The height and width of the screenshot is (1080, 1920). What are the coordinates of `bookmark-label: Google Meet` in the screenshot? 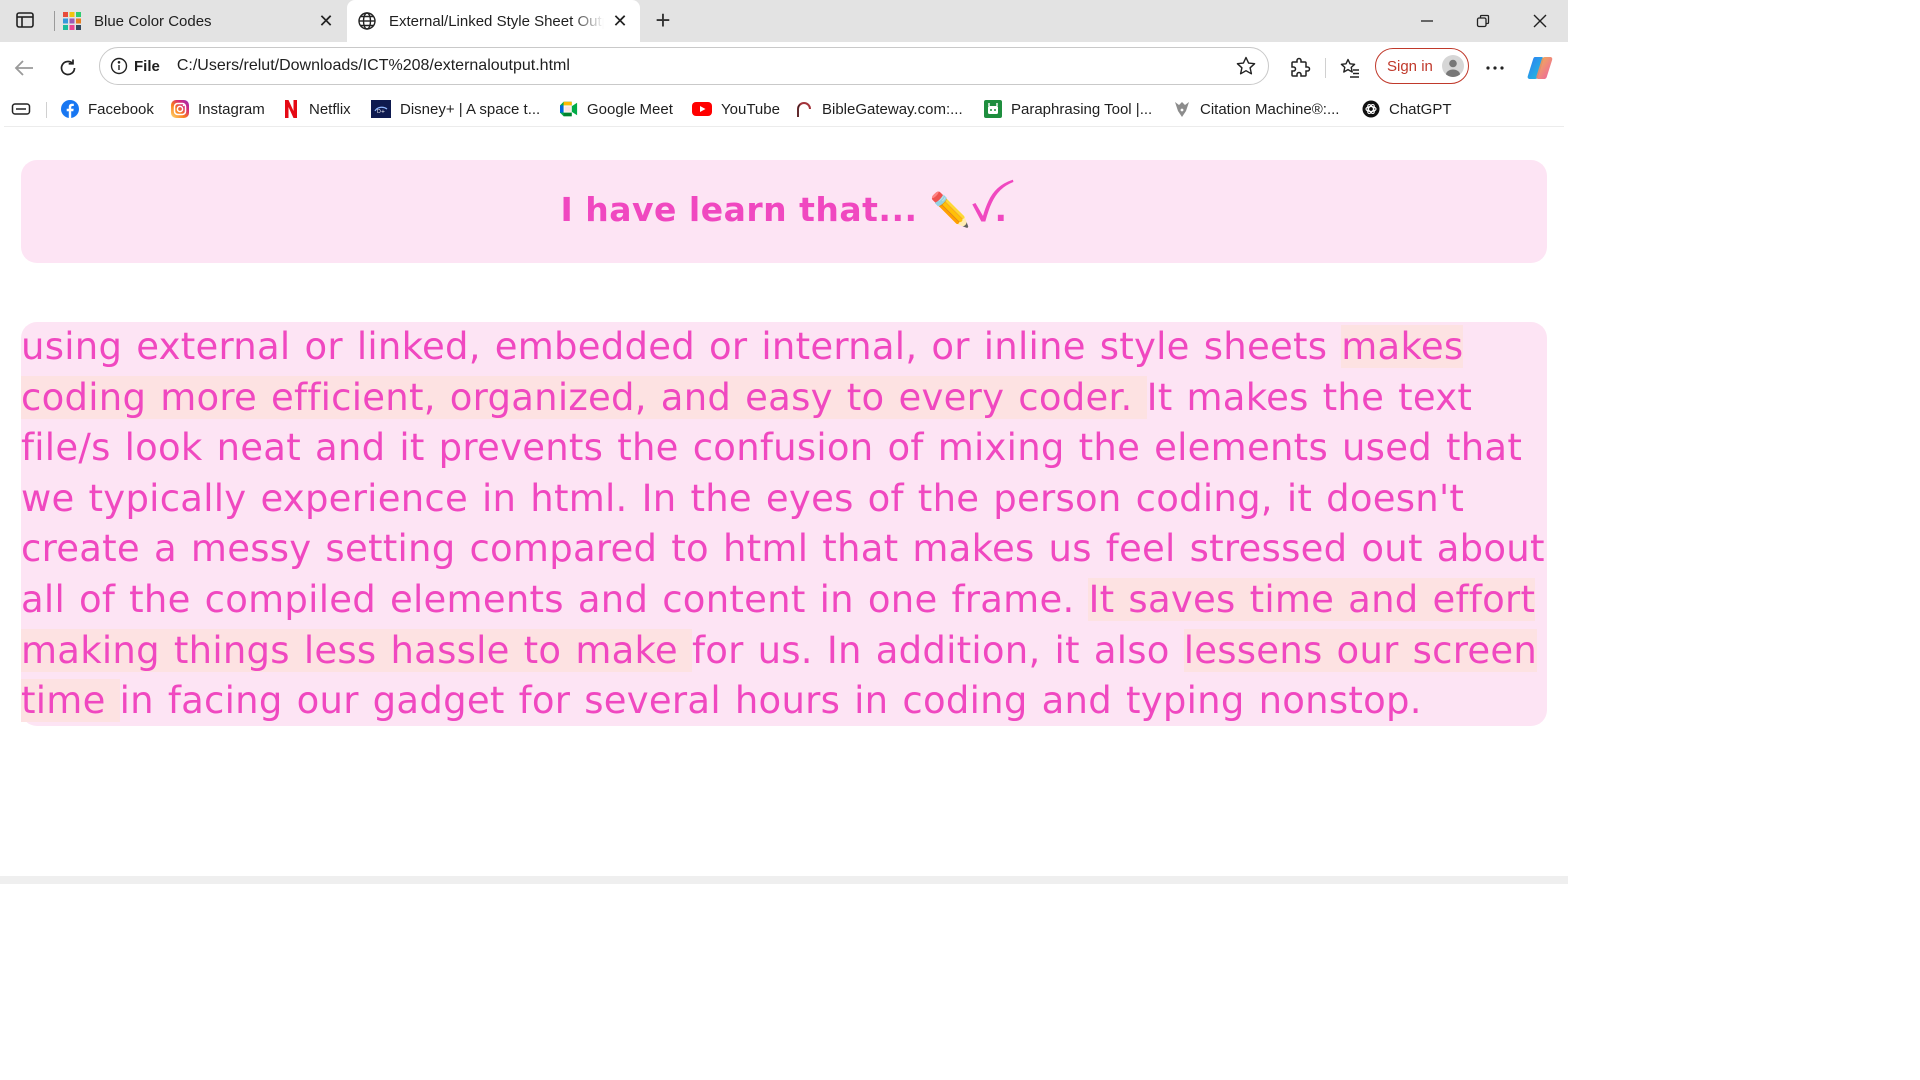 It's located at (630, 109).